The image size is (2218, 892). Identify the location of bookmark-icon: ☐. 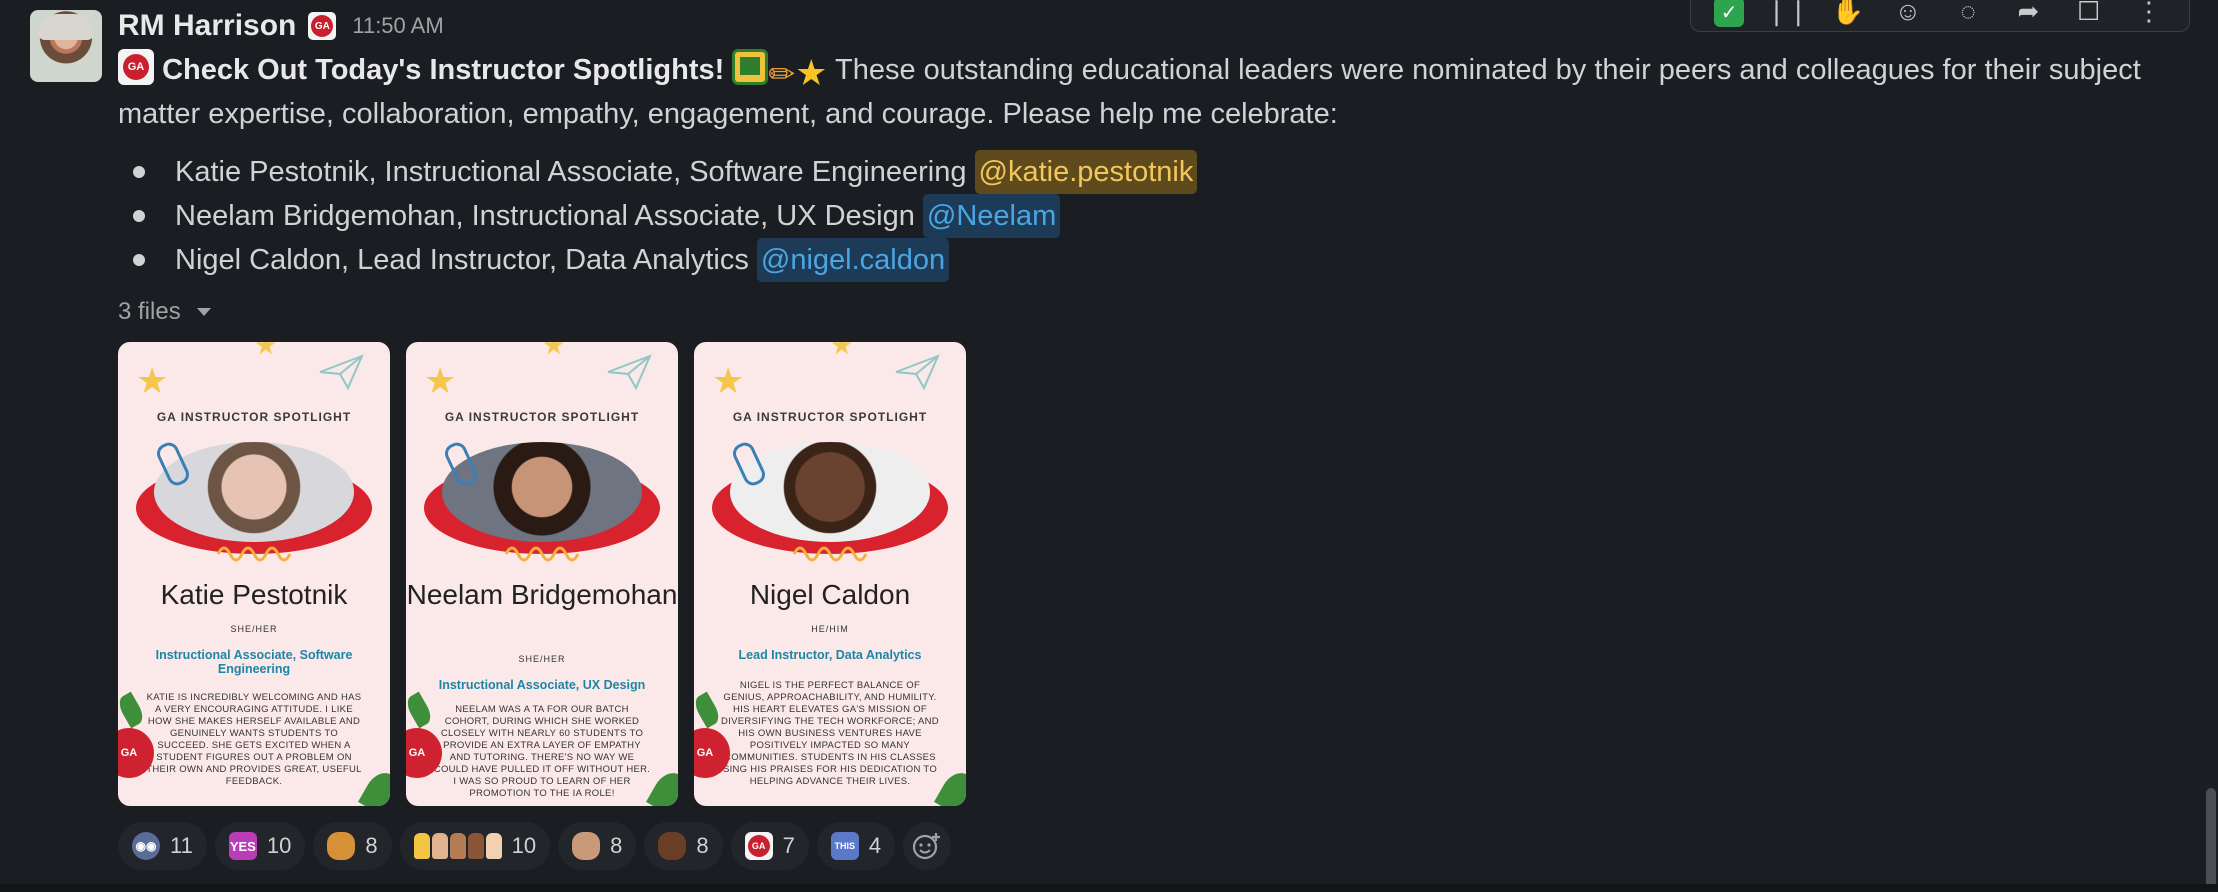
(2089, 14).